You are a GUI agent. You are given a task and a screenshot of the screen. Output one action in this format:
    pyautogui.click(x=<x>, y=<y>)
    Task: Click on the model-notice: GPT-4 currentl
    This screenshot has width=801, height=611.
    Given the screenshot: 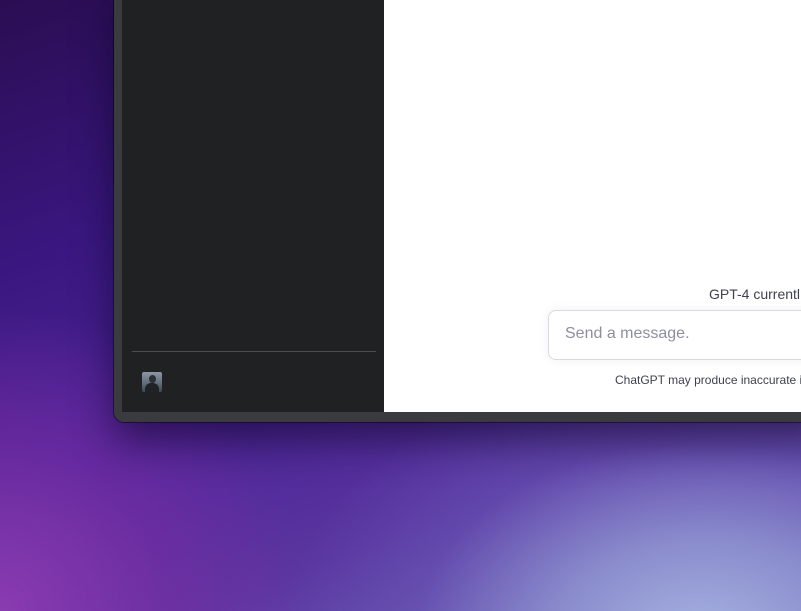 What is the action you would take?
    pyautogui.click(x=755, y=294)
    